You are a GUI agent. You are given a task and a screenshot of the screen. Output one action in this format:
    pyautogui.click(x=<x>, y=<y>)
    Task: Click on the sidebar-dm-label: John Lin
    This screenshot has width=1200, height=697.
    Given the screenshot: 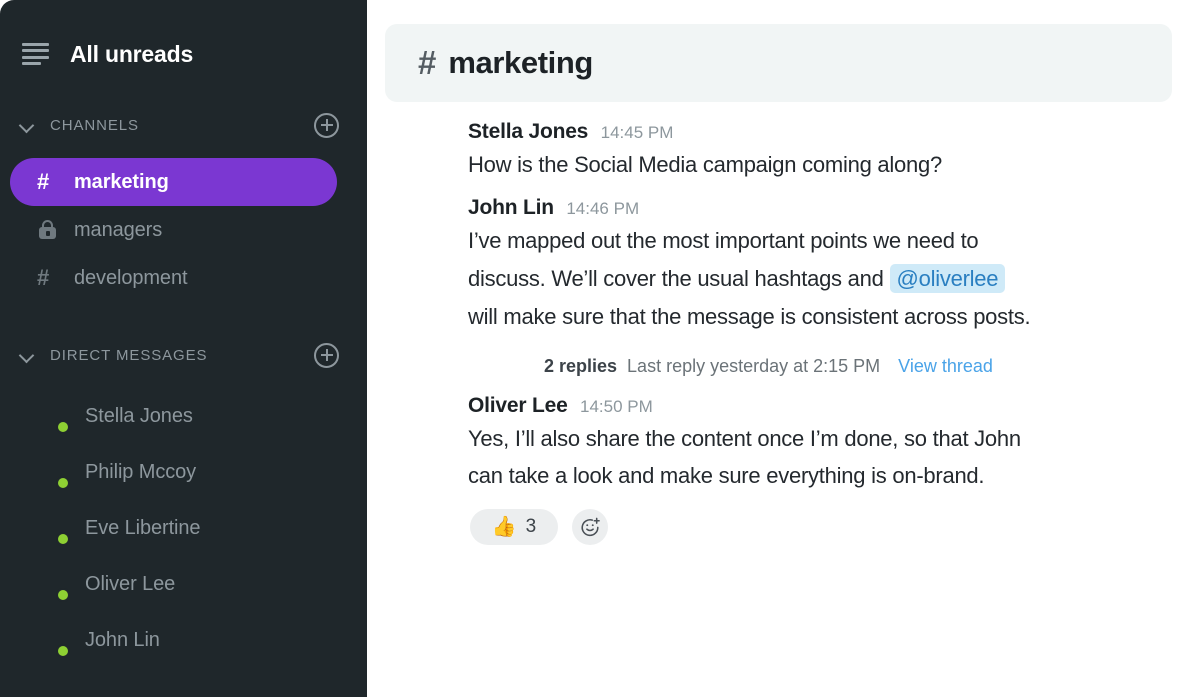 What is the action you would take?
    pyautogui.click(x=122, y=639)
    